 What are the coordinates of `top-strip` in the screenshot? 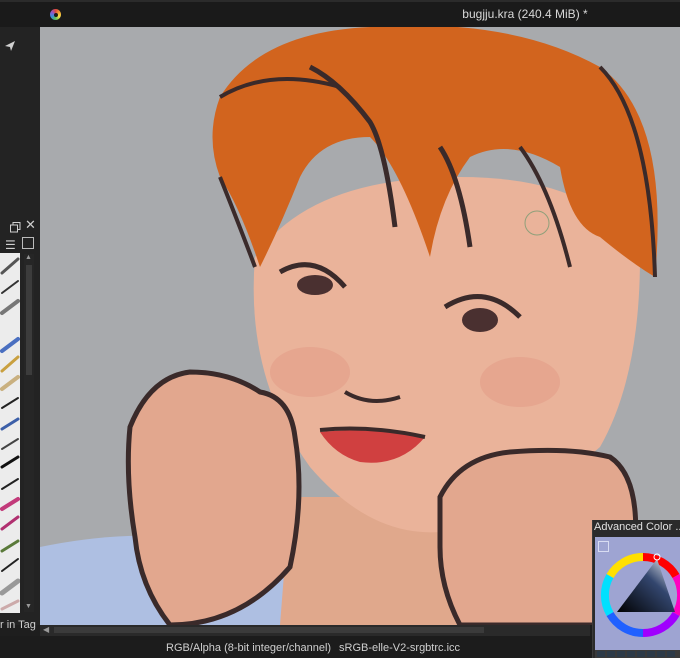 It's located at (340, 1).